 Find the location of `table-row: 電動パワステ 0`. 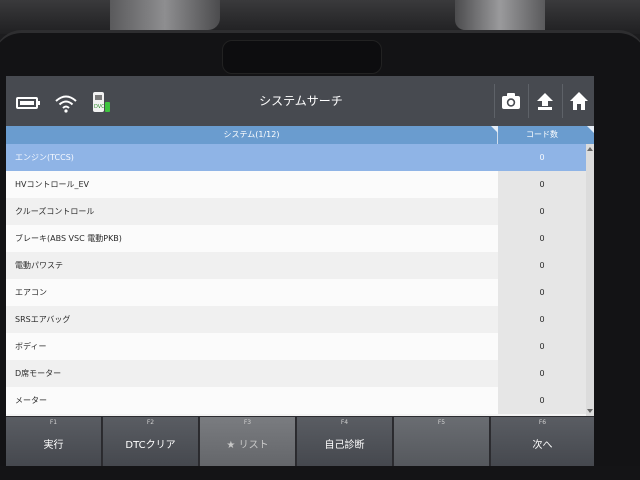

table-row: 電動パワステ 0 is located at coordinates (296, 265).